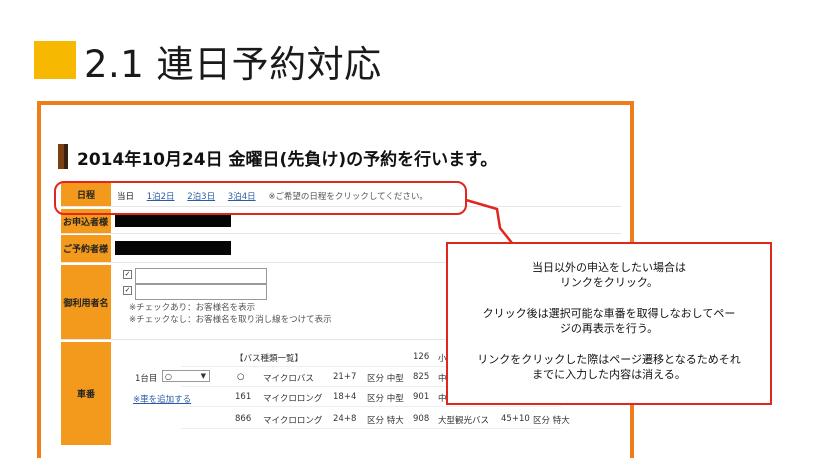 This screenshot has width=818, height=458. I want to click on vehicle-label: 車番, so click(86, 393).